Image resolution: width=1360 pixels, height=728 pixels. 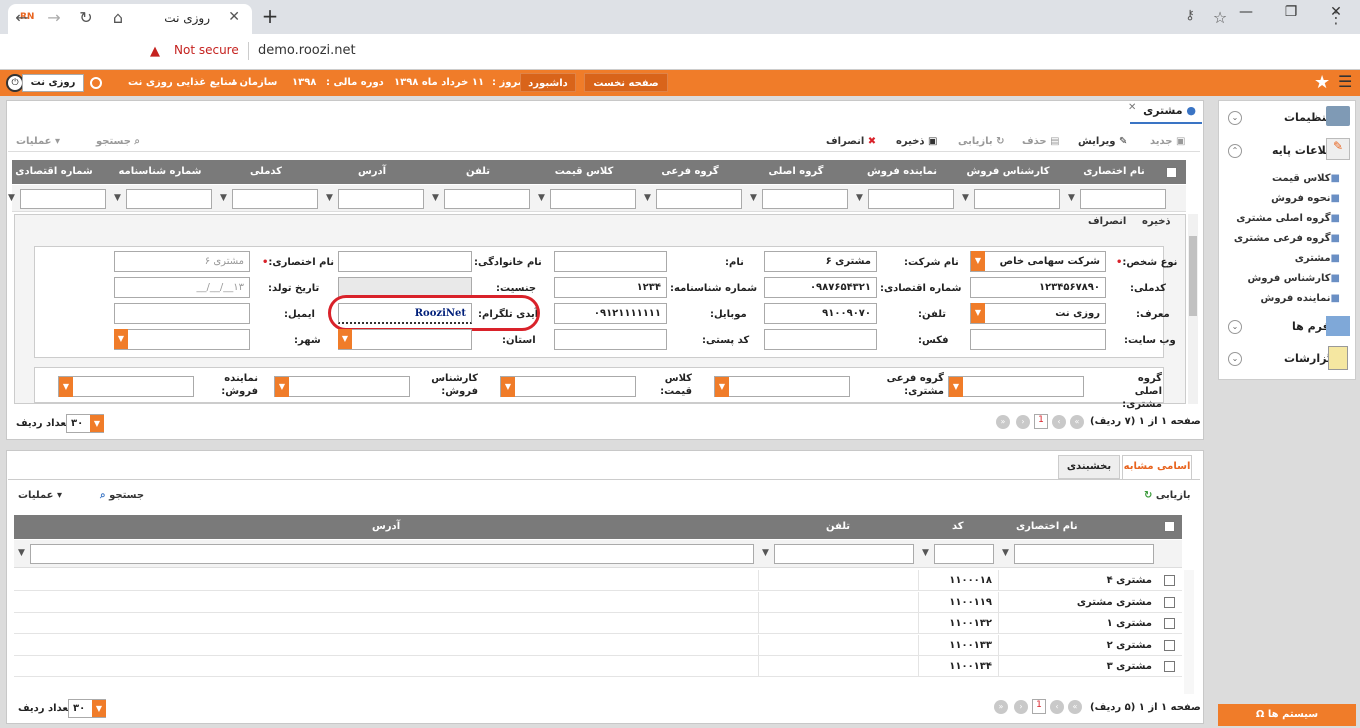 I want to click on maximize-icon: ❐, so click(x=1291, y=12).